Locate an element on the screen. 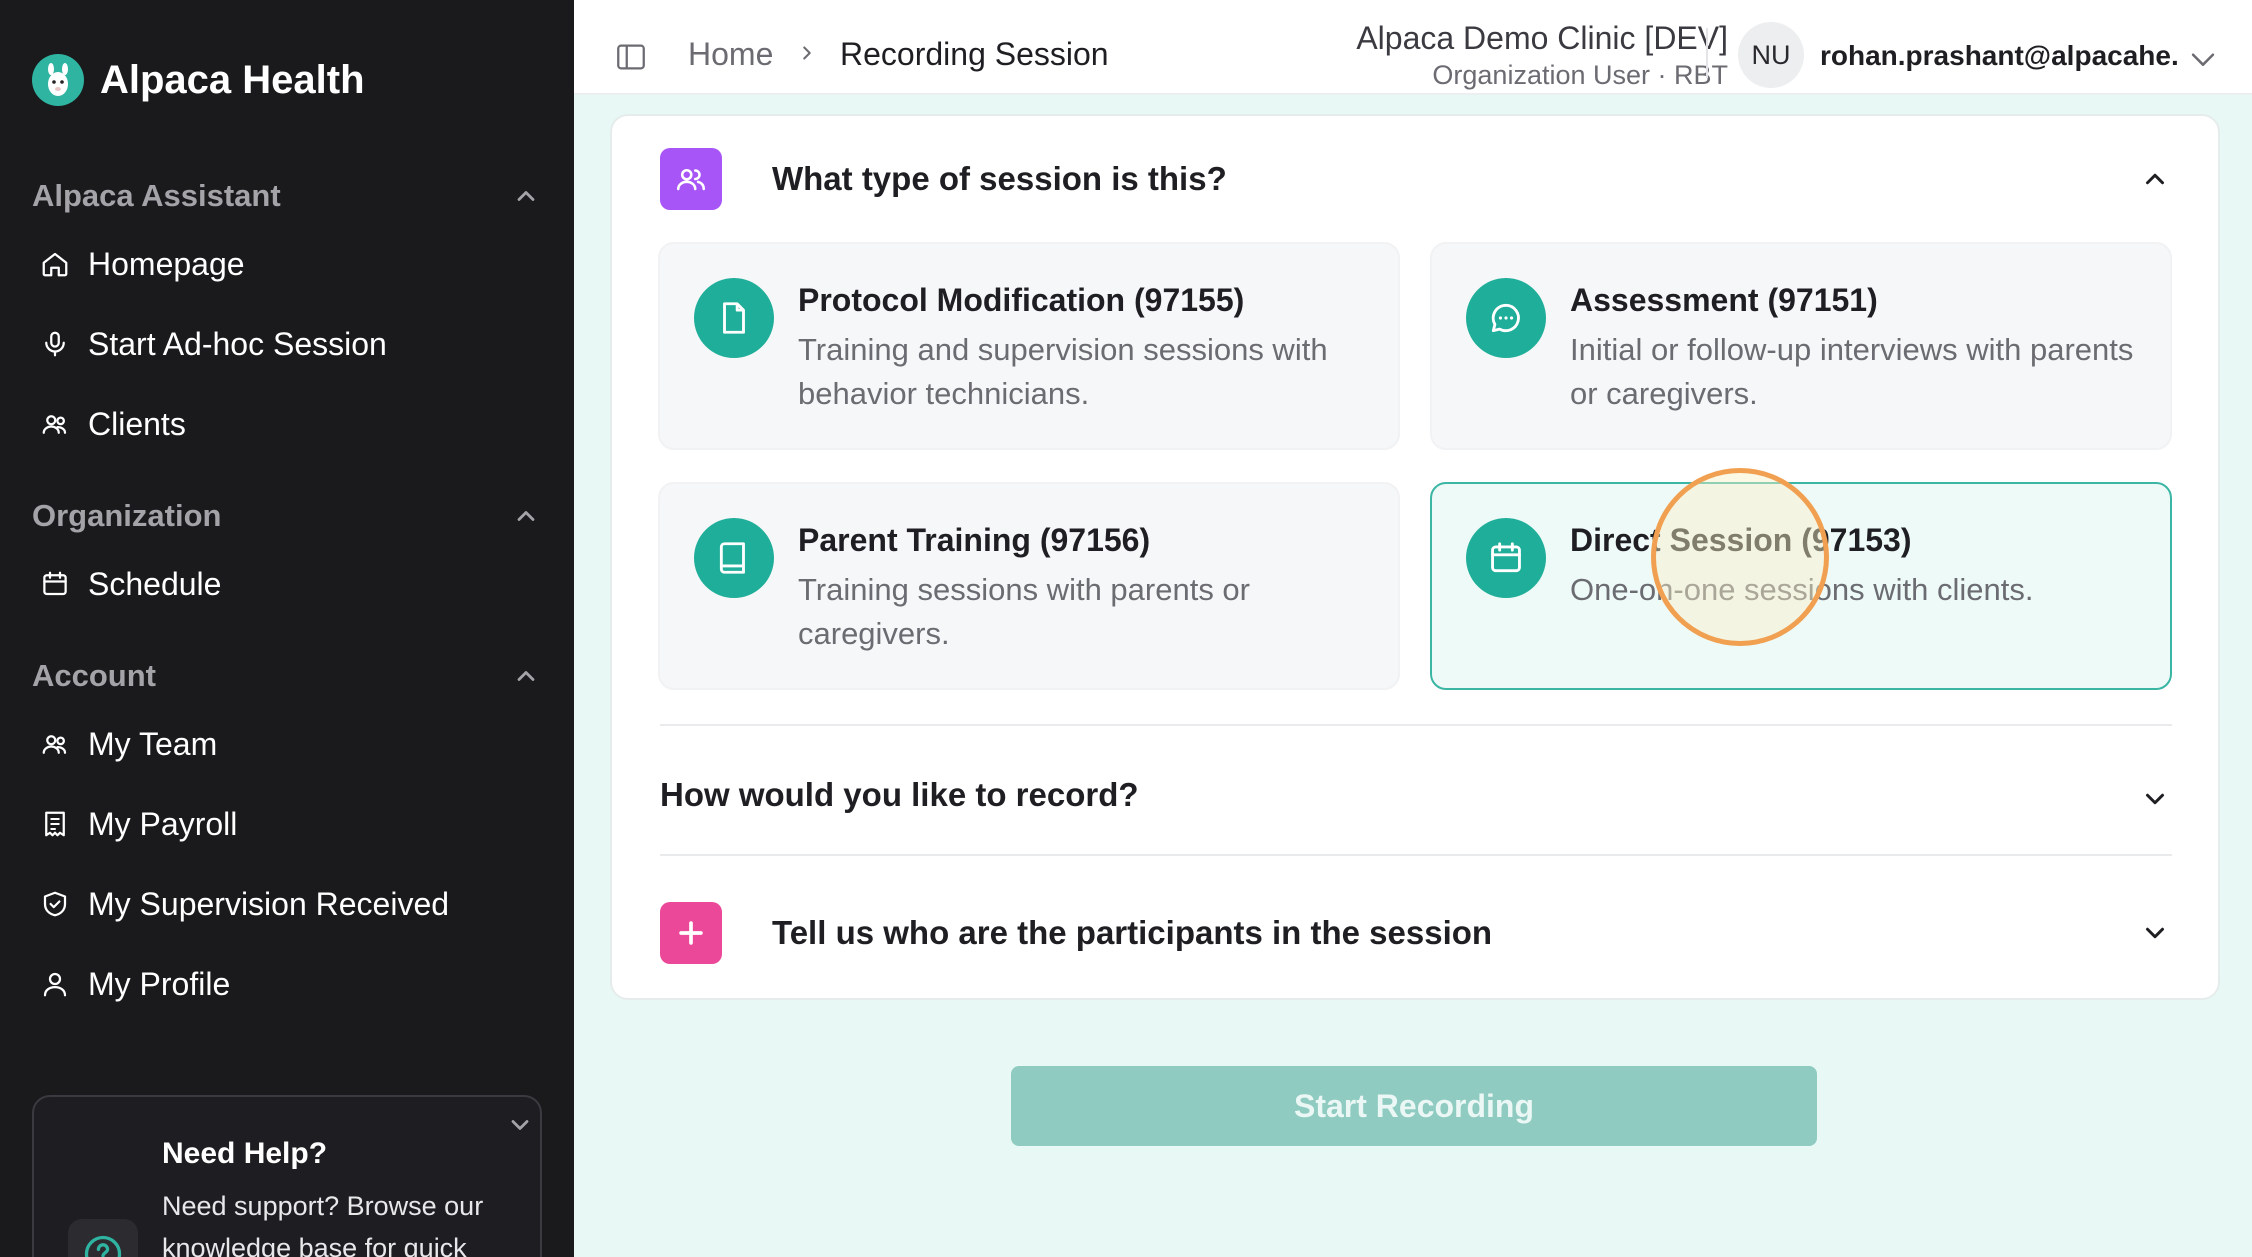  sidebar-item-my-payroll: My Payroll is located at coordinates (138, 824).